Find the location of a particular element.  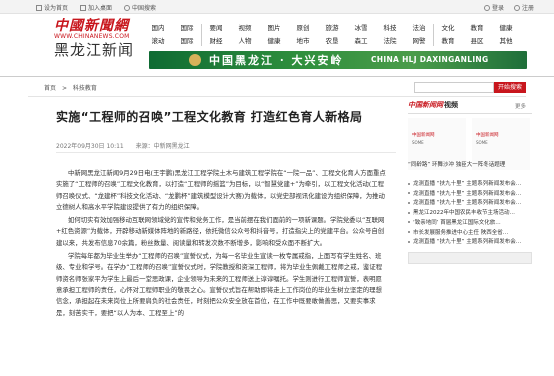

article-date: 2022年09月30日 10:11 is located at coordinates (90, 146).